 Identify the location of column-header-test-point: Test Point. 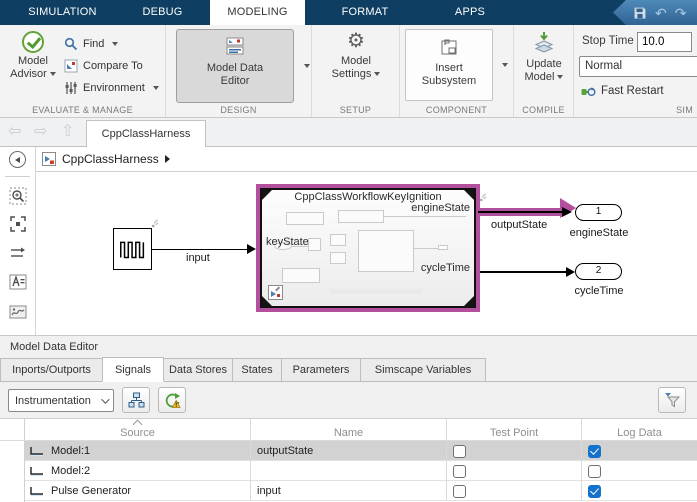
(514, 430).